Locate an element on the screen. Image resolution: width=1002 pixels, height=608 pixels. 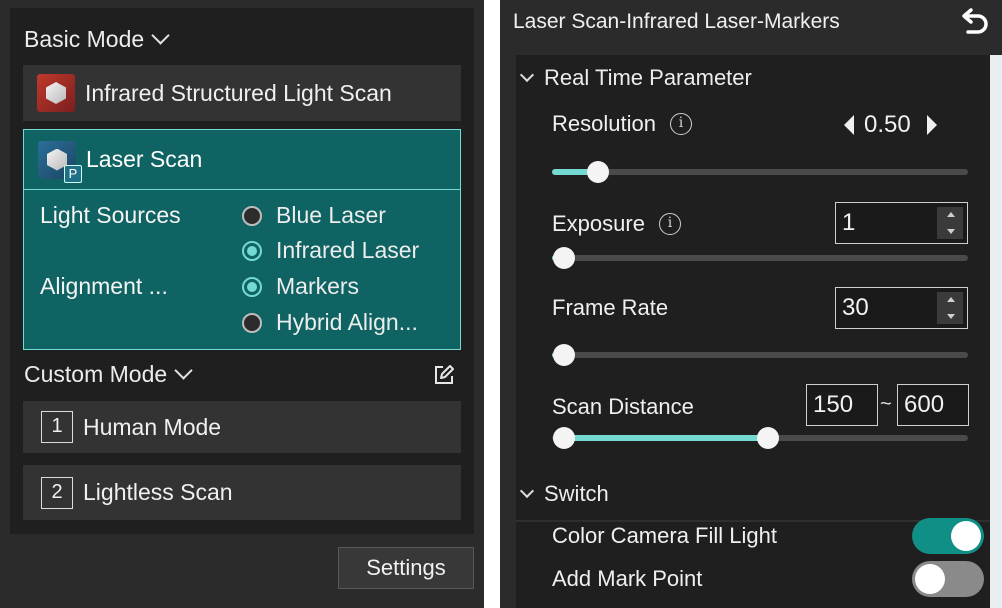
resolution-row: Resolution i is located at coordinates (622, 124).